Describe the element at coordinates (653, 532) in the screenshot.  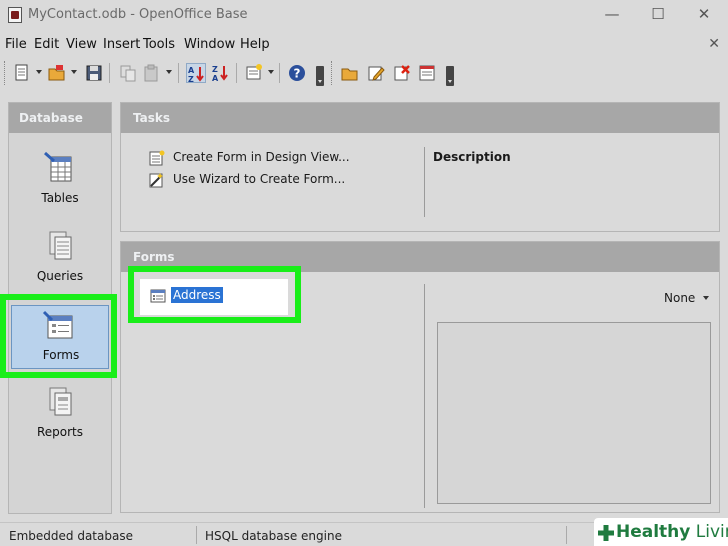
I see `watermark-text-bold: Healthy` at that location.